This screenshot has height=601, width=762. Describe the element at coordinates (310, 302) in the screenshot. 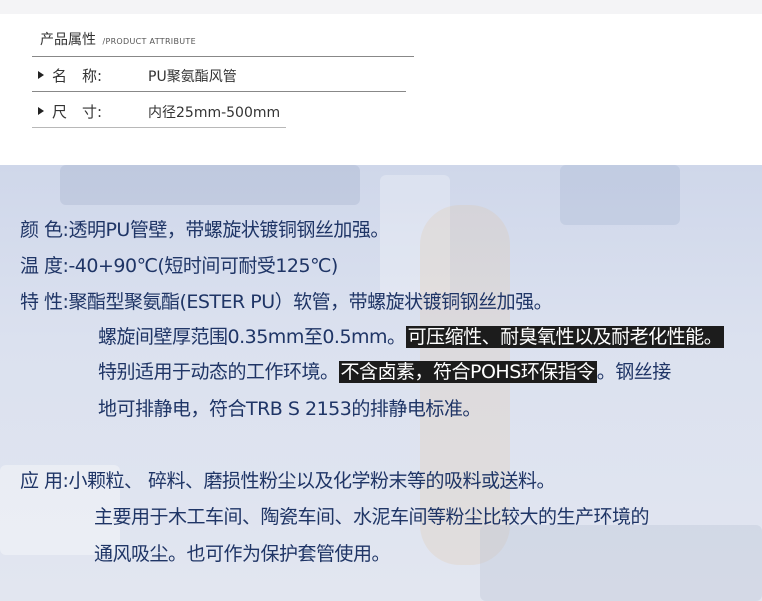

I see `spec-text: 聚酯型聚氨酯(ESTER PU）软管，带螺旋状镀铜钢丝加强。` at that location.